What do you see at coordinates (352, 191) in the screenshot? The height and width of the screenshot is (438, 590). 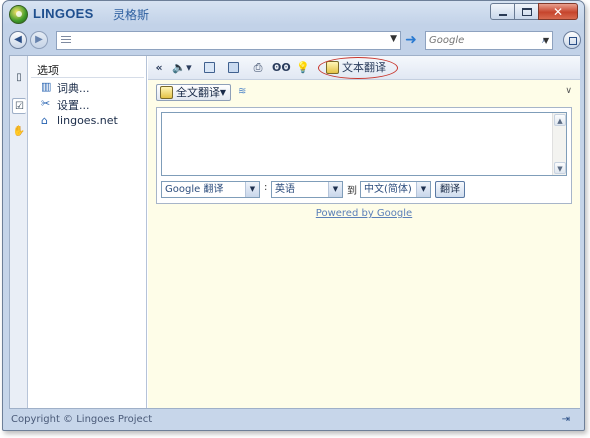 I see `to-label: 到` at bounding box center [352, 191].